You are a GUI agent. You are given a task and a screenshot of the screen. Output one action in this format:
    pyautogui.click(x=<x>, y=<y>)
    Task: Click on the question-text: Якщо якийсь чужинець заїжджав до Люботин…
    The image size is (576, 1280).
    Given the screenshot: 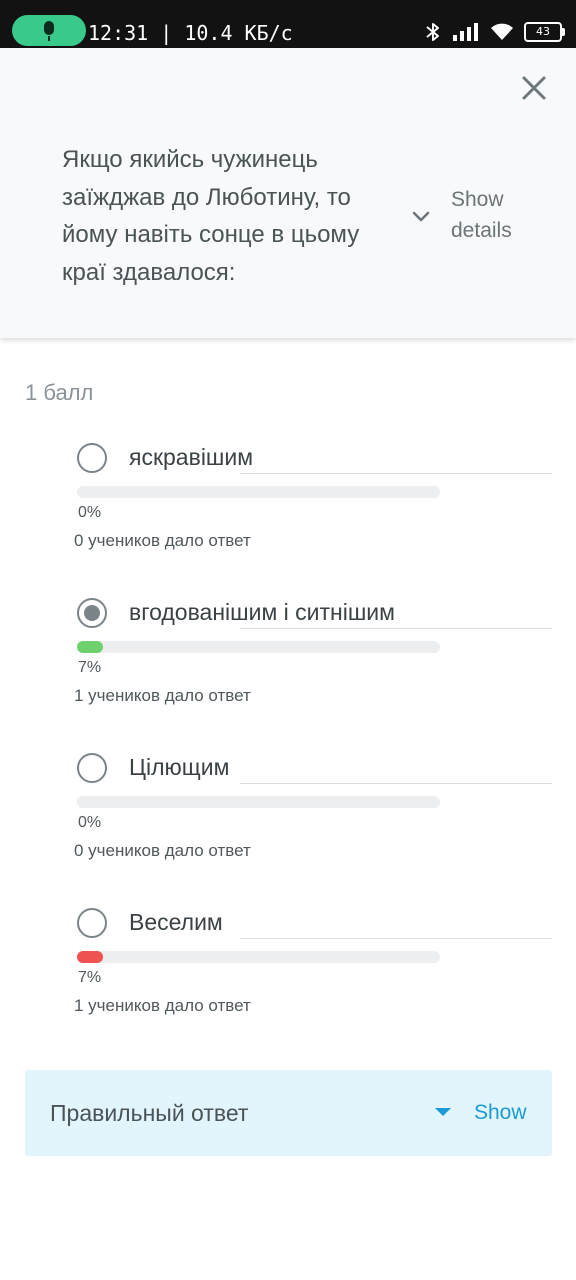 What is the action you would take?
    pyautogui.click(x=211, y=216)
    